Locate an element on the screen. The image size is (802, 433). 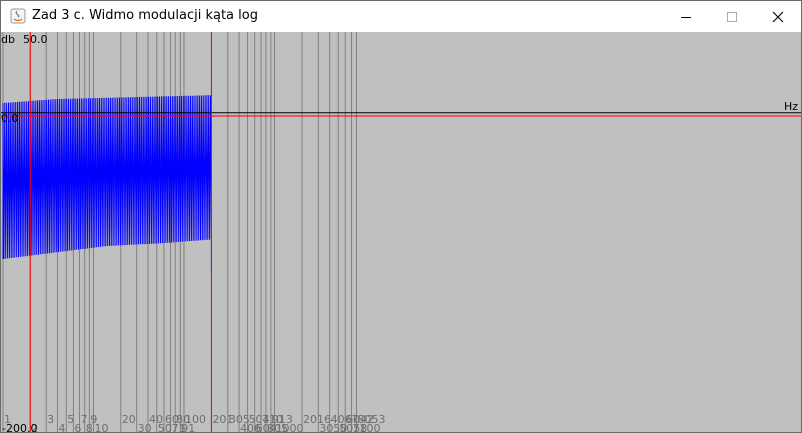
maximize-icon is located at coordinates (732, 16).